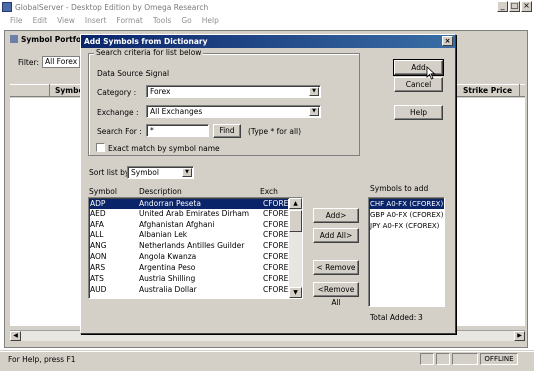  I want to click on menu-tools: Tools, so click(162, 20).